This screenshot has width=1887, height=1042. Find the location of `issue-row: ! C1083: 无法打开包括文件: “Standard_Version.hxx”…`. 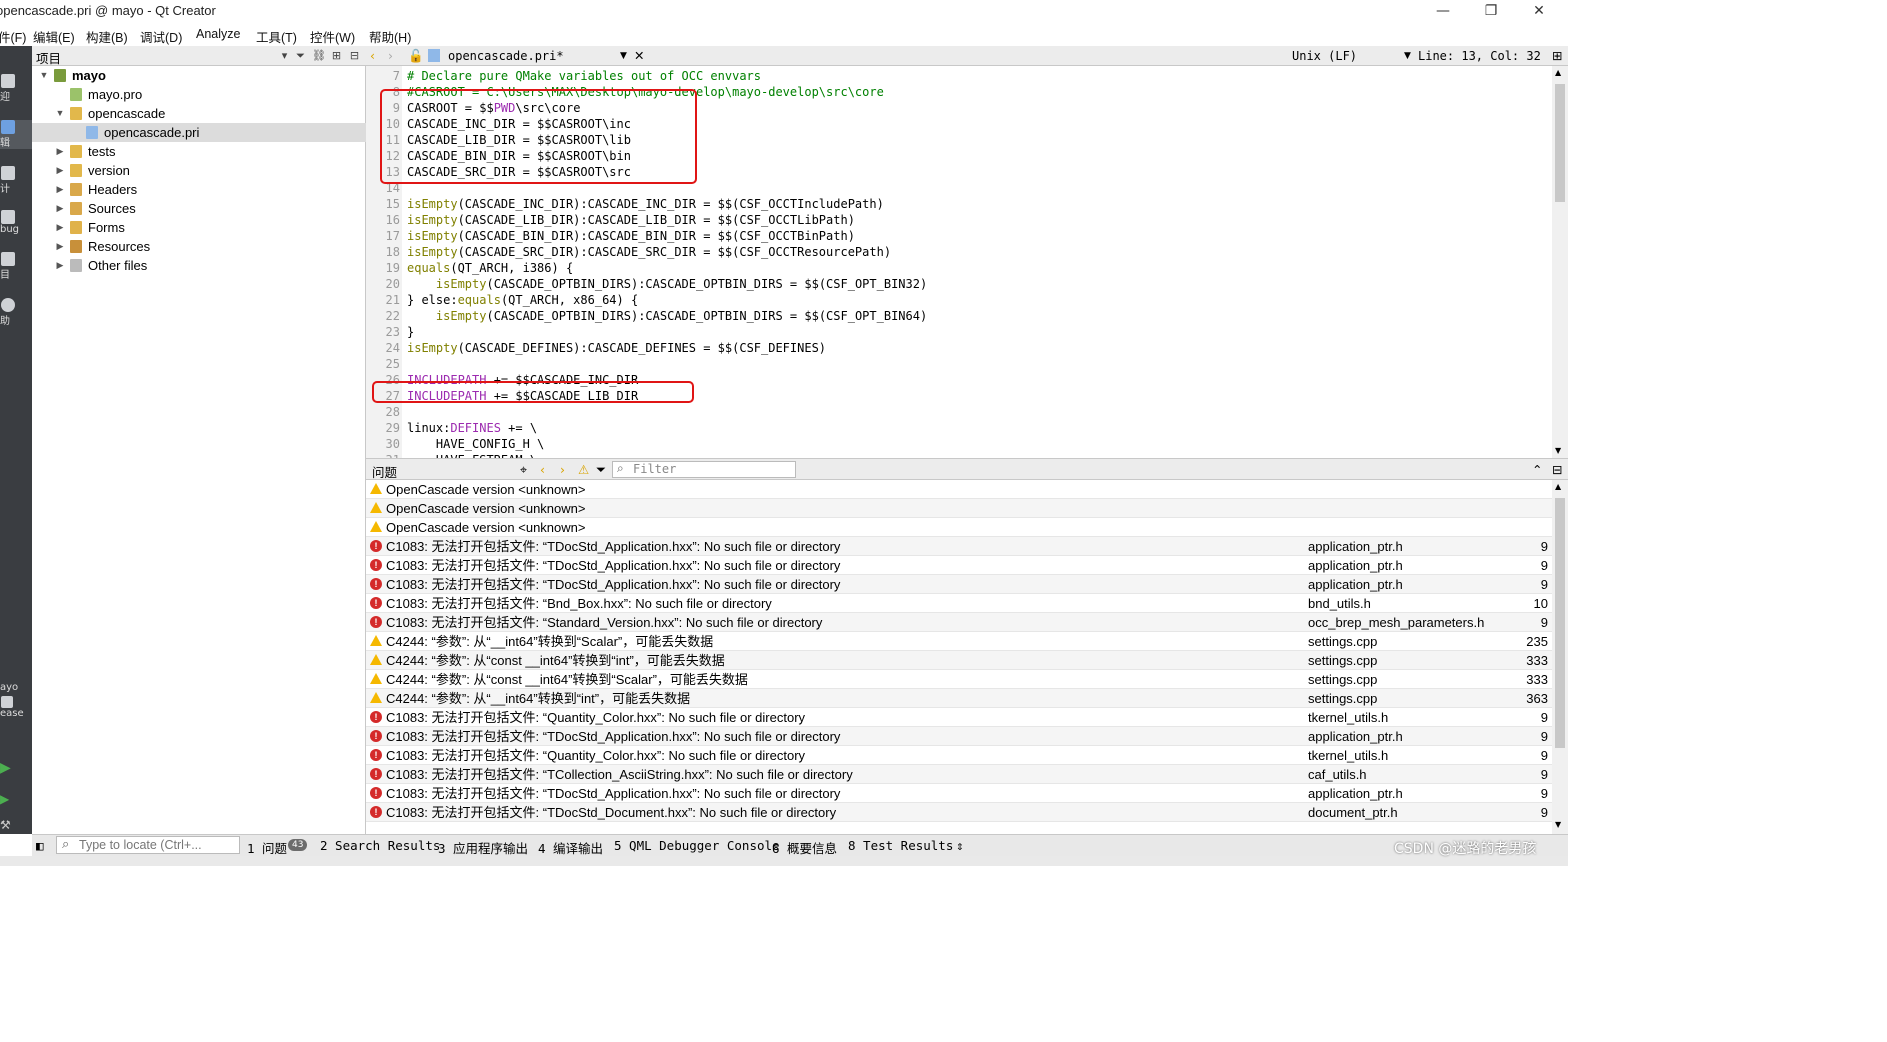

issue-row: ! C1083: 无法打开包括文件: “Standard_Version.hxx”… is located at coordinates (959, 622).